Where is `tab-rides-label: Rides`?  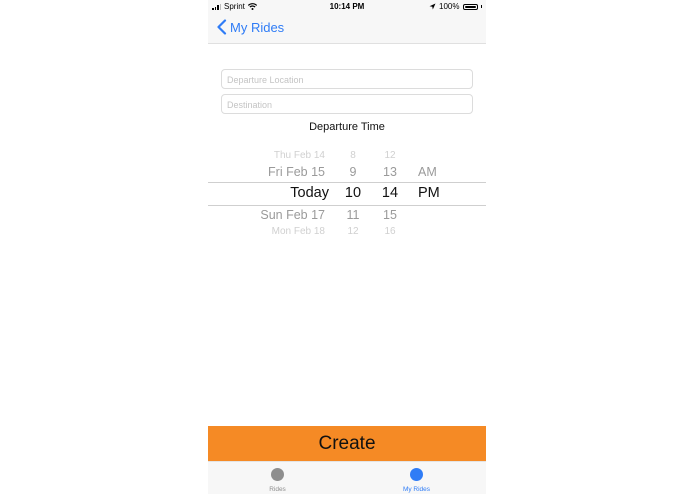
tab-rides-label: Rides is located at coordinates (277, 489).